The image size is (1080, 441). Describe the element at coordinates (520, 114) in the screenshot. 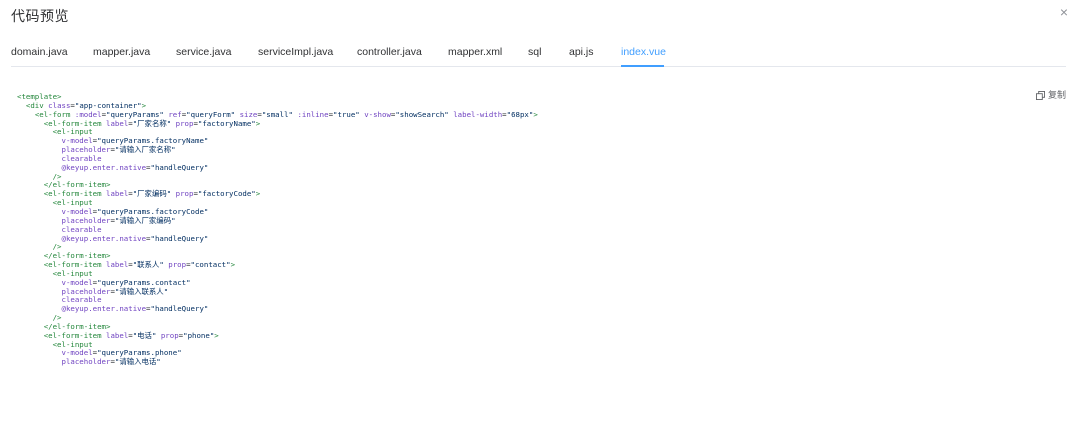

I see `code-token: "68px"` at that location.